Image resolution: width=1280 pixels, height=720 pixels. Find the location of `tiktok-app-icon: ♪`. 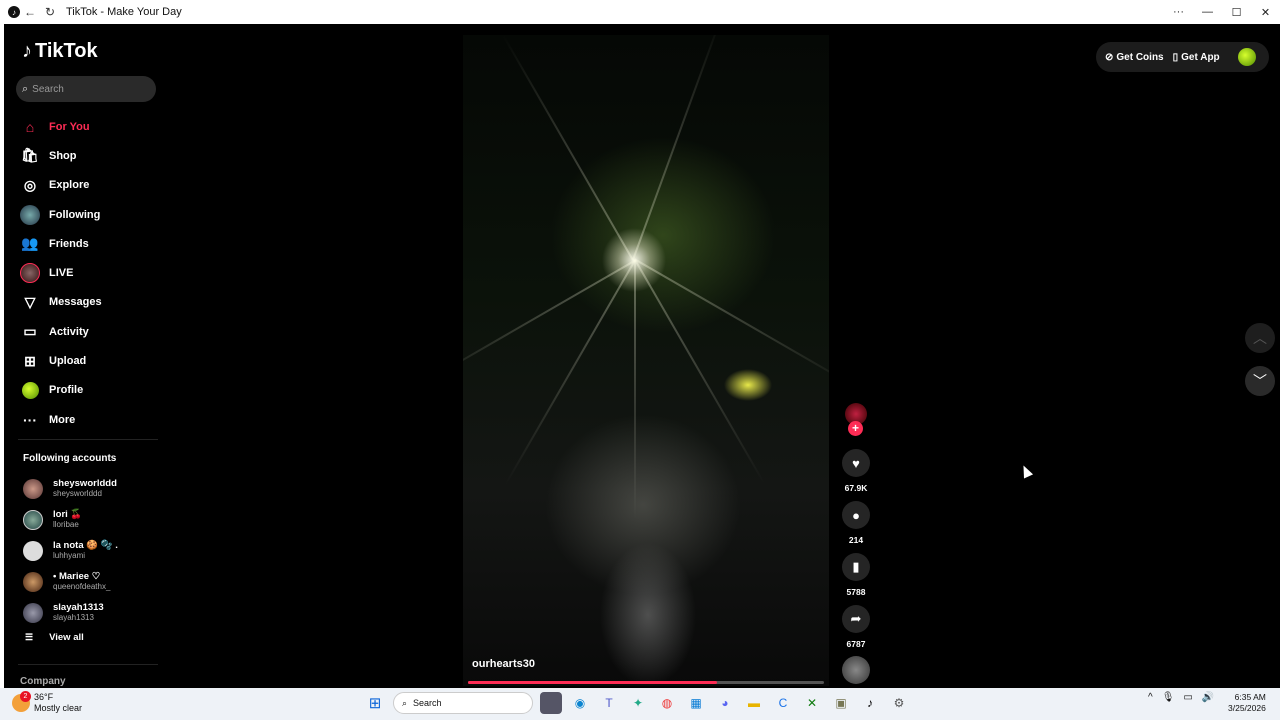

tiktok-app-icon: ♪ is located at coordinates (14, 12).